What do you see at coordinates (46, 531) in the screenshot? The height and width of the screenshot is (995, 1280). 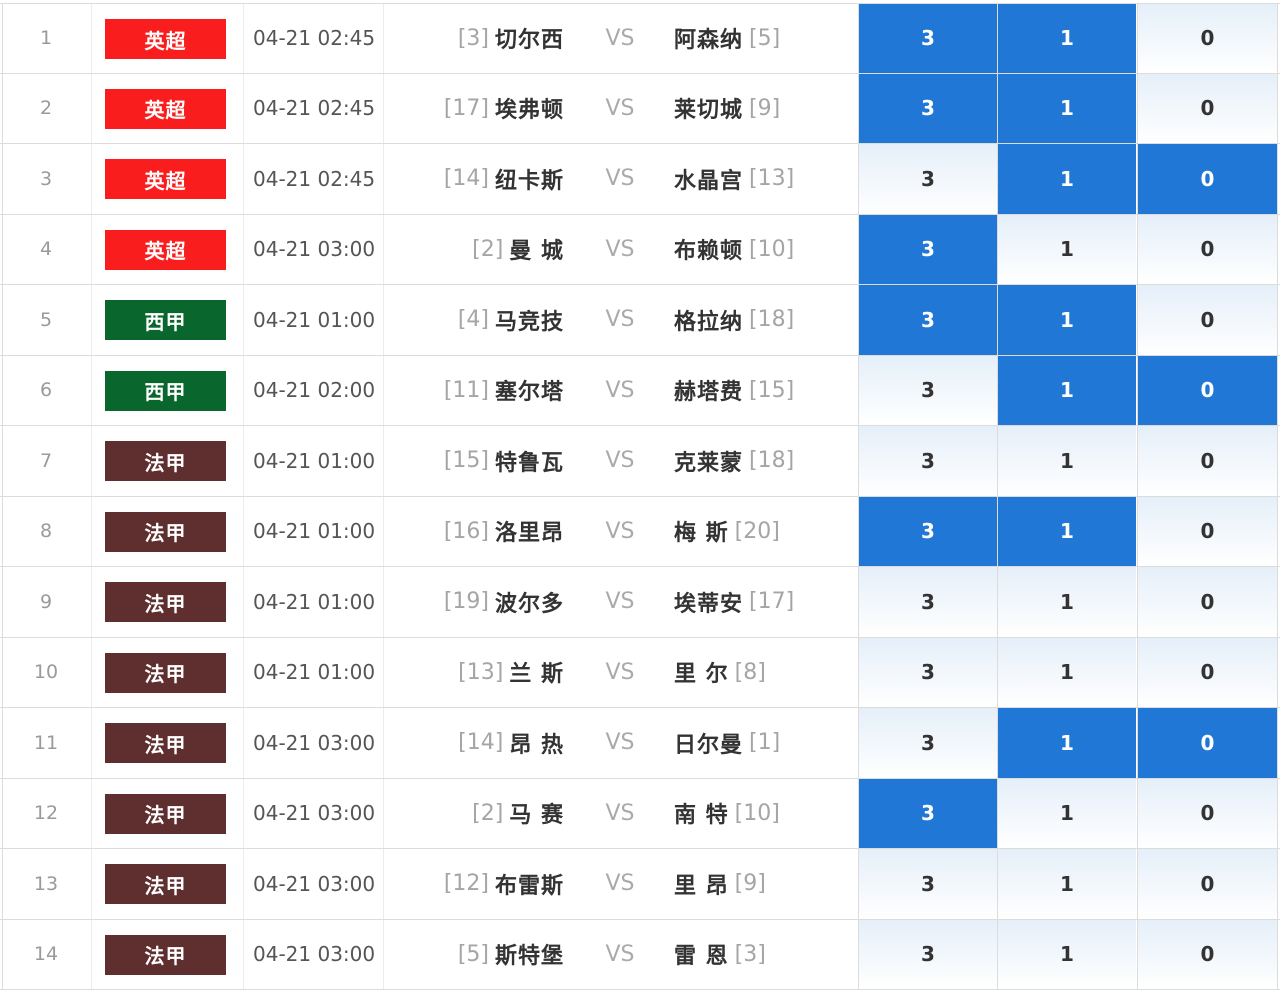 I see `match-number: 8` at bounding box center [46, 531].